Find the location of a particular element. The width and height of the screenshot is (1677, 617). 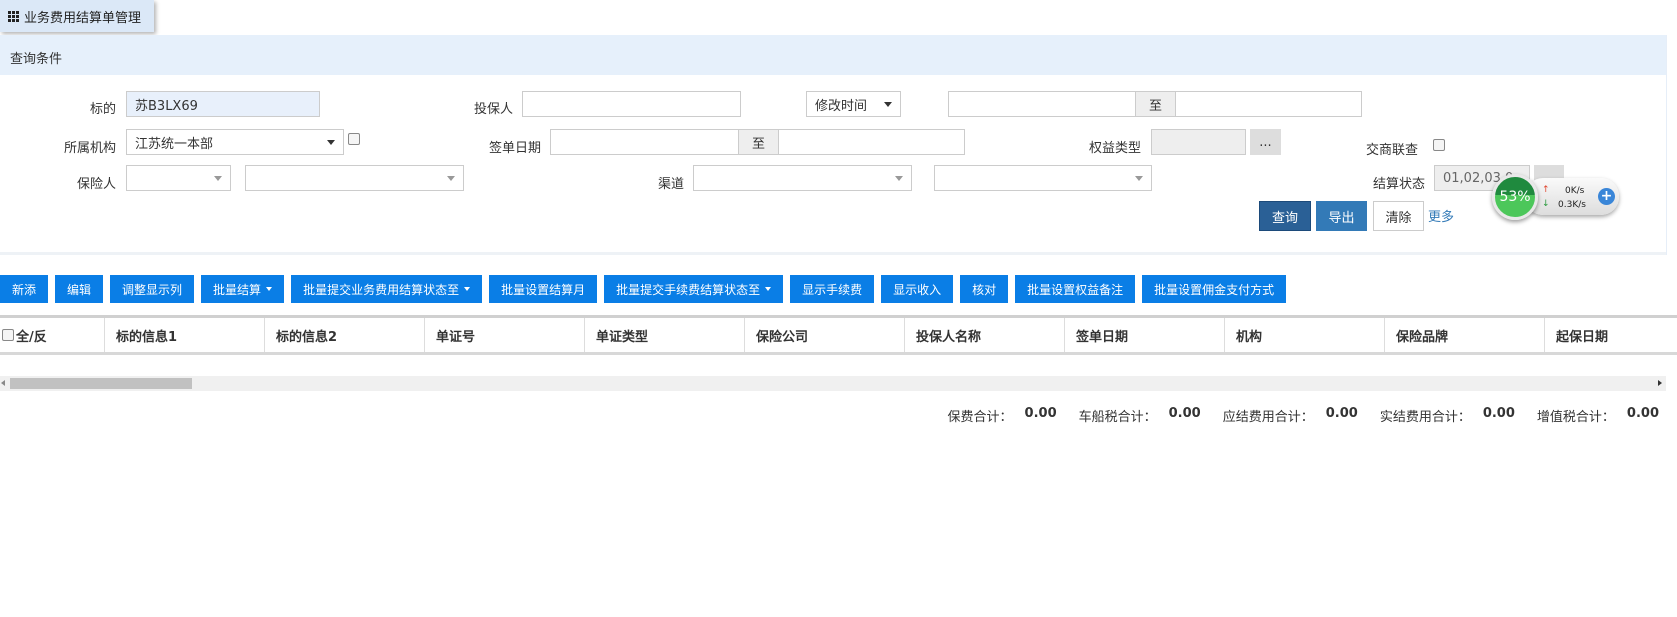

subject-label: 标的 is located at coordinates (102, 109).